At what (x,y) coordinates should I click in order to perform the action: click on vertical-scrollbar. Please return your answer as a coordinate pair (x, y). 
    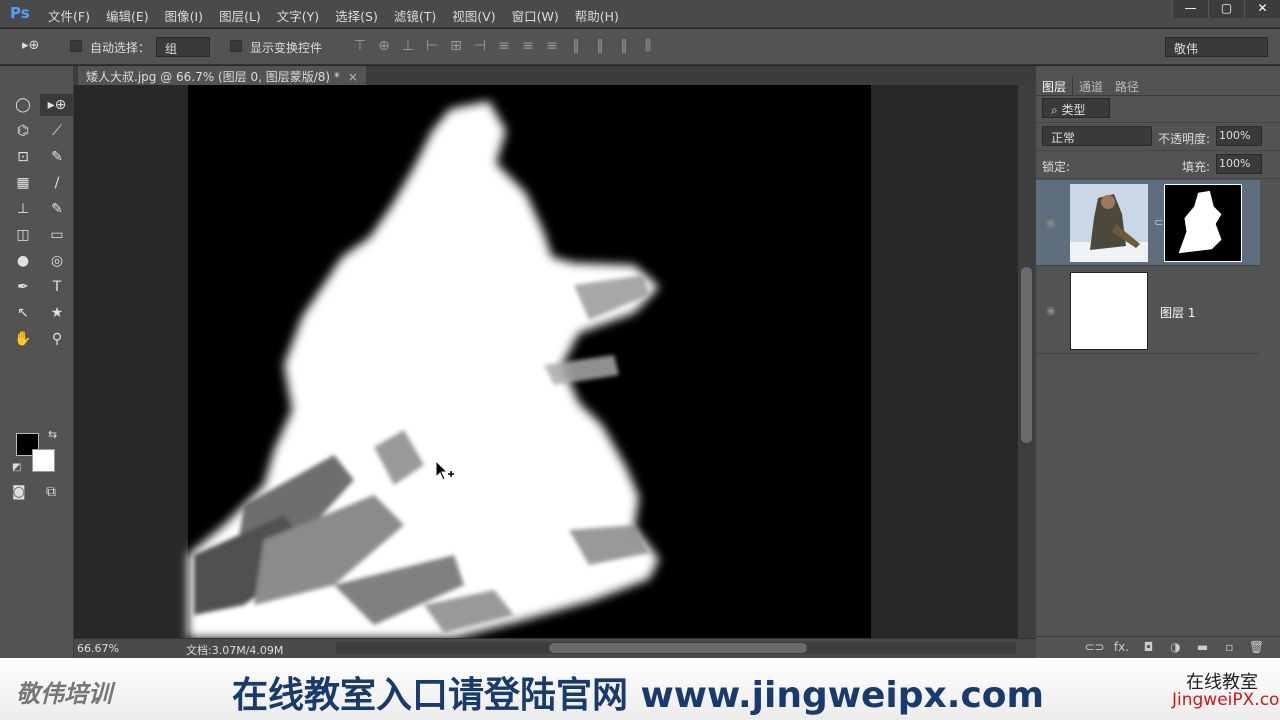
    Looking at the image, I should click on (1027, 361).